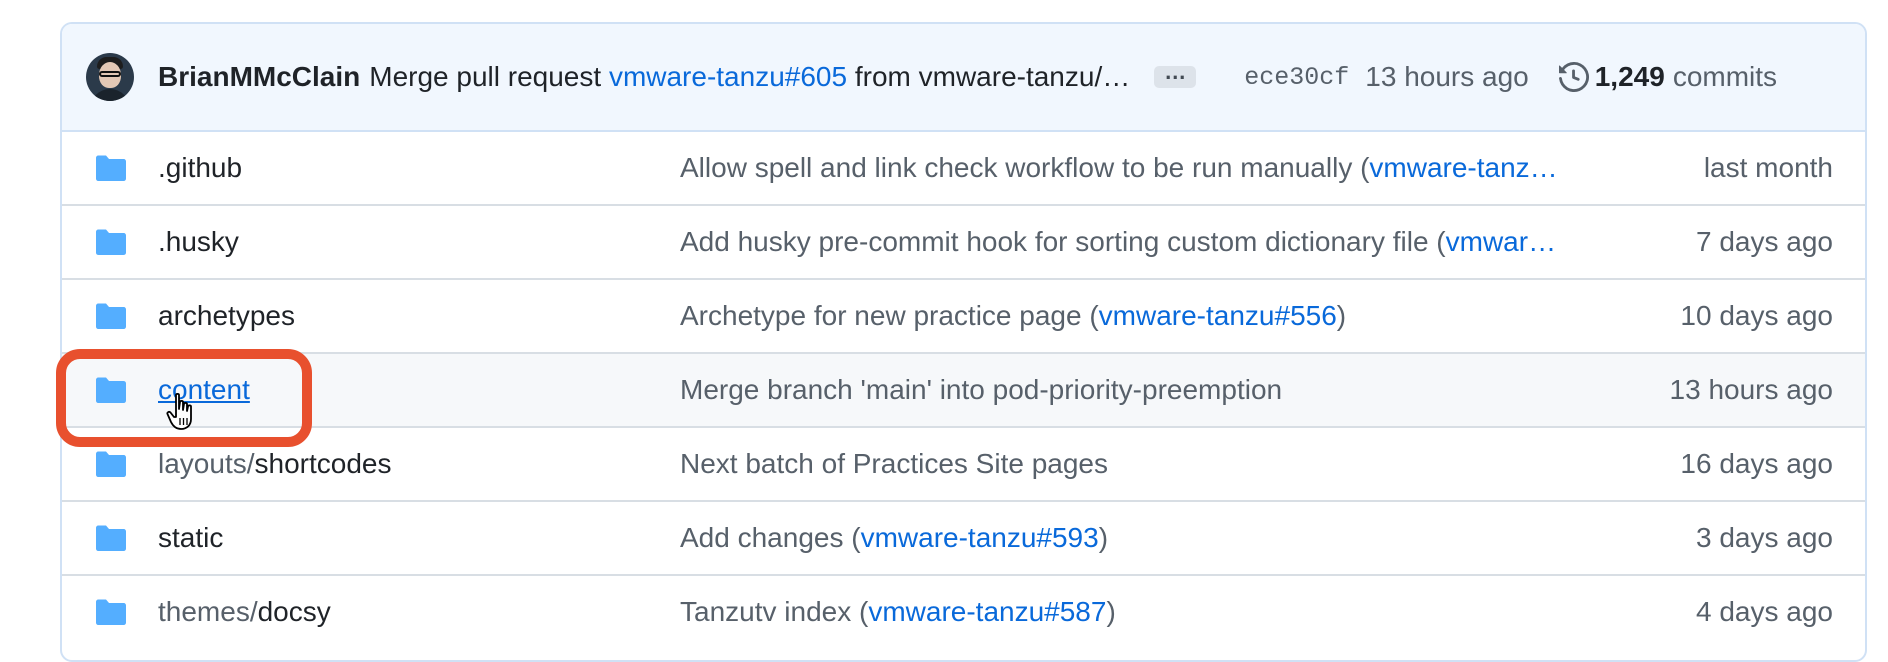 This screenshot has height=662, width=1888. I want to click on history-icon, so click(1573, 77).